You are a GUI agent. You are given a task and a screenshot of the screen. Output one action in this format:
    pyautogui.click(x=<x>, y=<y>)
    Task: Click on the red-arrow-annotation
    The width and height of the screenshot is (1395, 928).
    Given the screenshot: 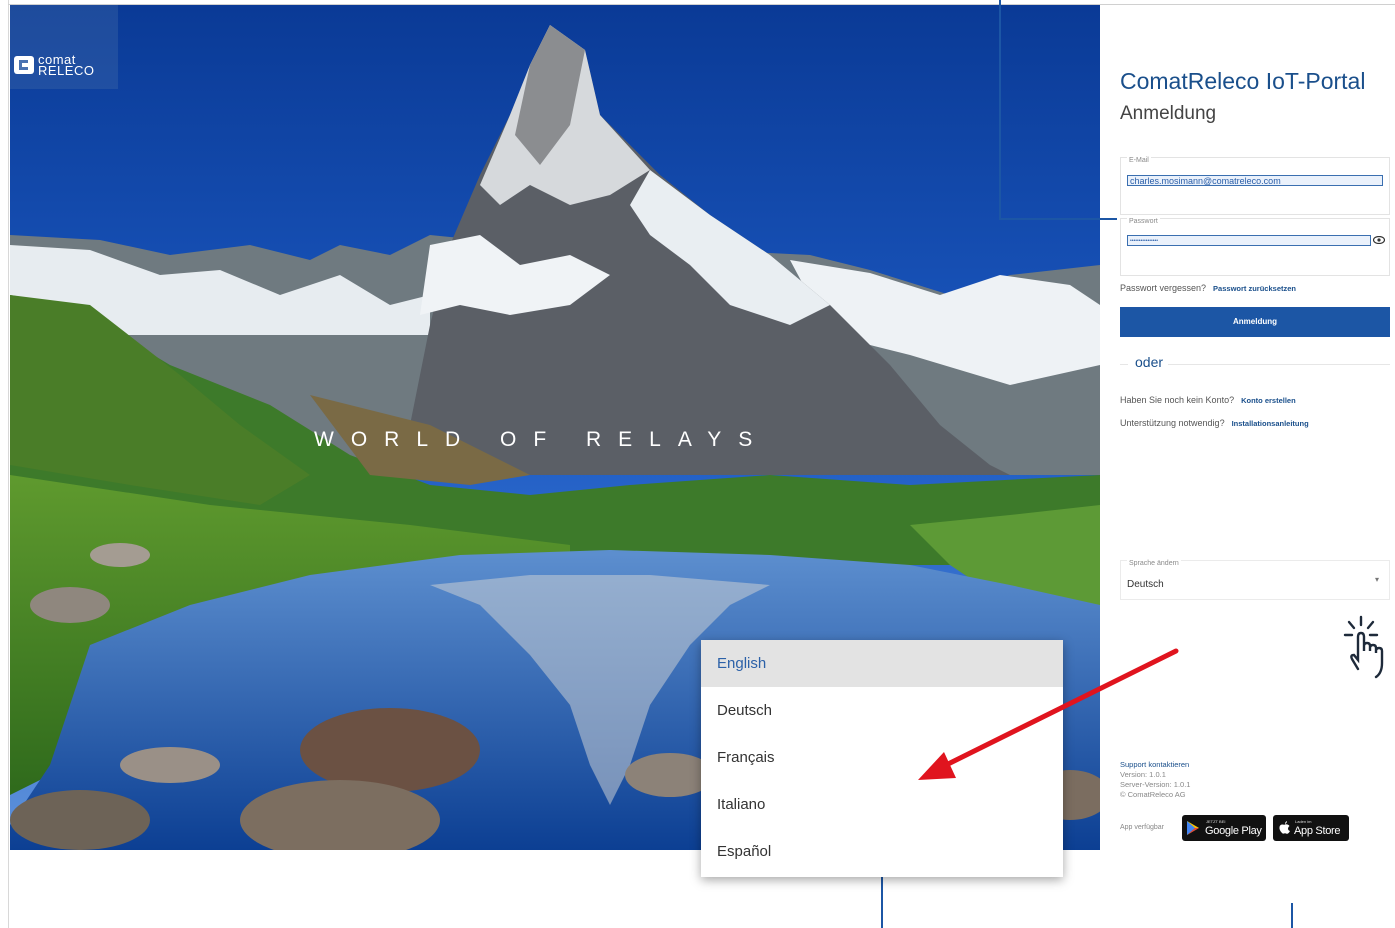 What is the action you would take?
    pyautogui.click(x=1048, y=714)
    